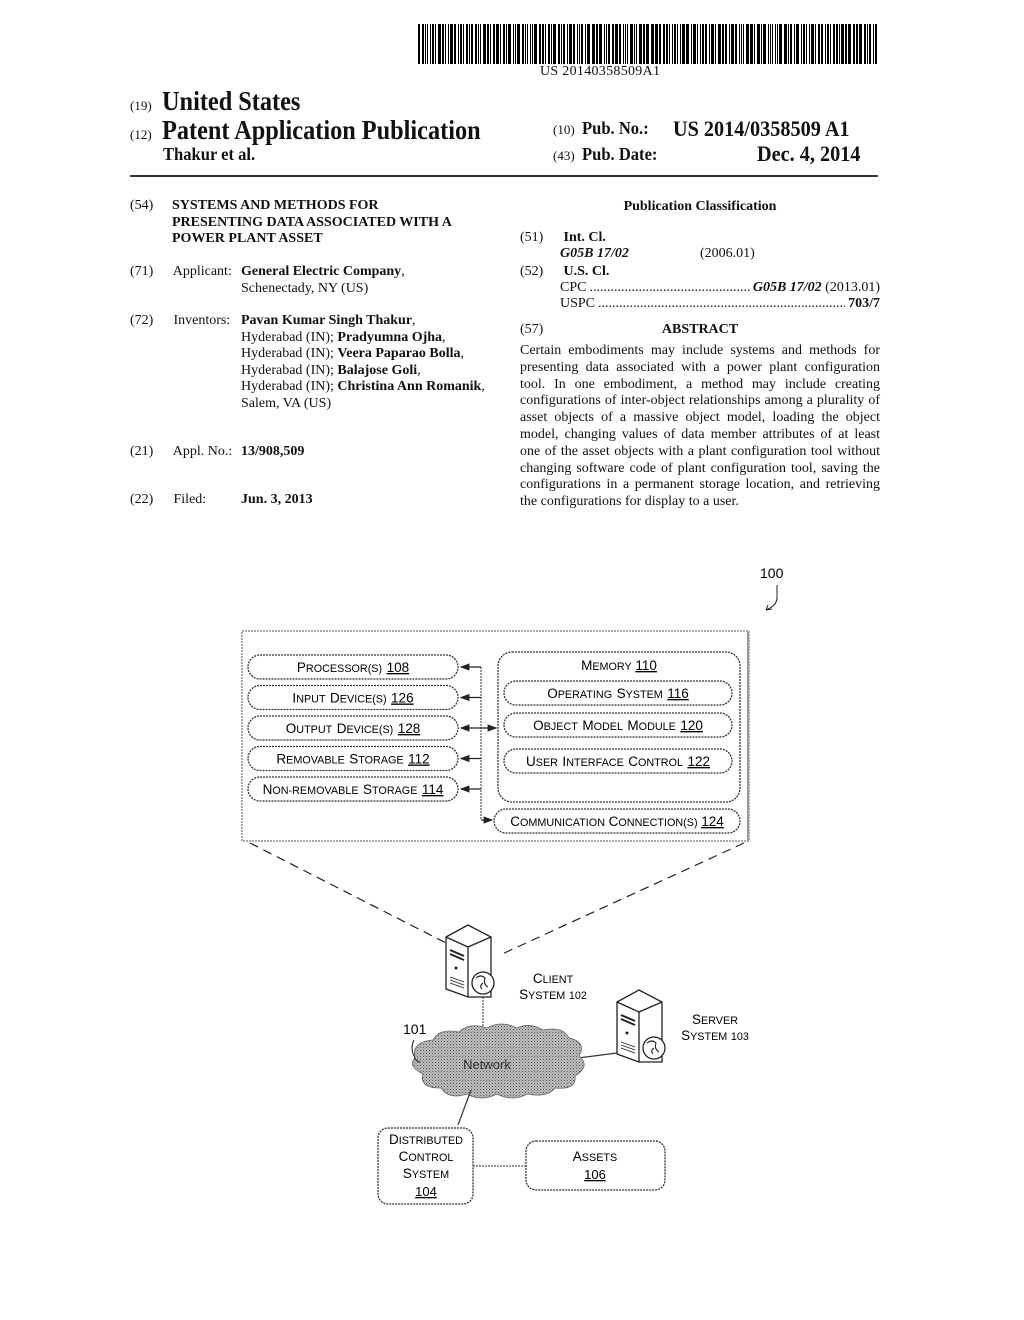 This screenshot has width=1024, height=1320. Describe the element at coordinates (426, 1139) in the screenshot. I see `dcs-label: DISTRIBUTED` at that location.